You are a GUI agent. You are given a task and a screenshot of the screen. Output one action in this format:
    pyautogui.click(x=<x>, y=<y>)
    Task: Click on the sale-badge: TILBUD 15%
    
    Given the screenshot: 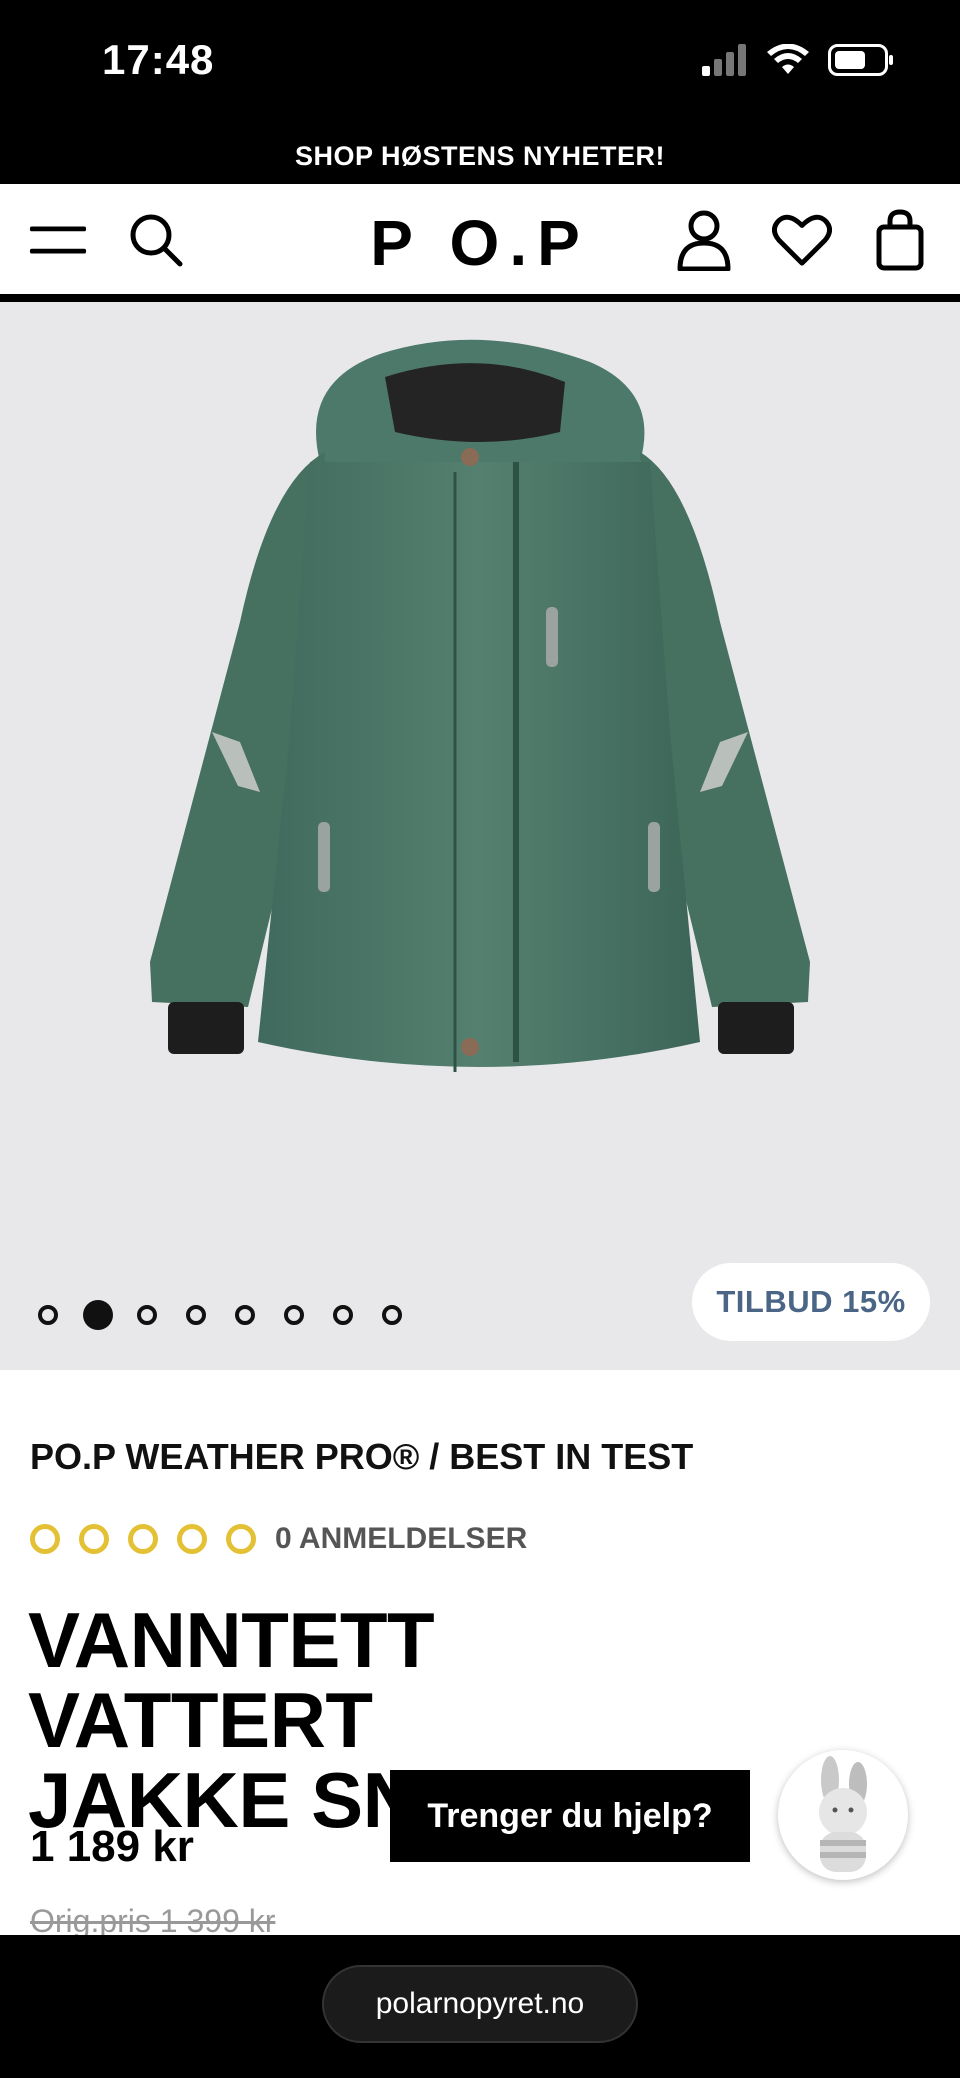 What is the action you would take?
    pyautogui.click(x=811, y=1302)
    